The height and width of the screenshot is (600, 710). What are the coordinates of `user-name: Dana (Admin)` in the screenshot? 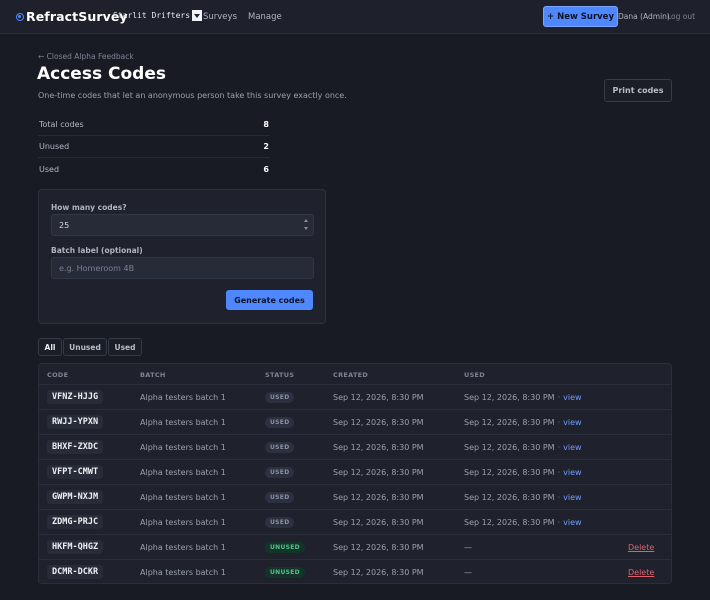 It's located at (644, 16).